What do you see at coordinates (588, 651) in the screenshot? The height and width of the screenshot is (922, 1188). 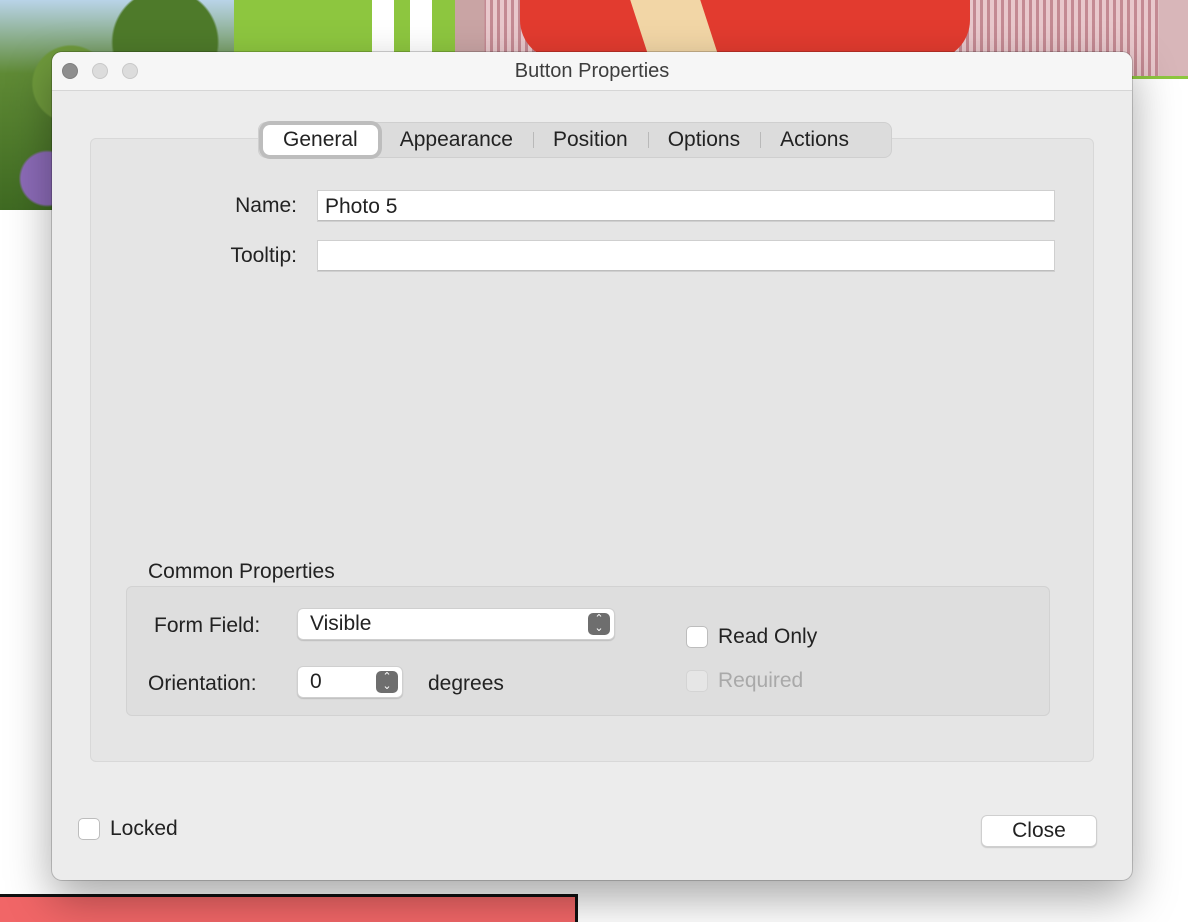 I see `common-properties-group` at bounding box center [588, 651].